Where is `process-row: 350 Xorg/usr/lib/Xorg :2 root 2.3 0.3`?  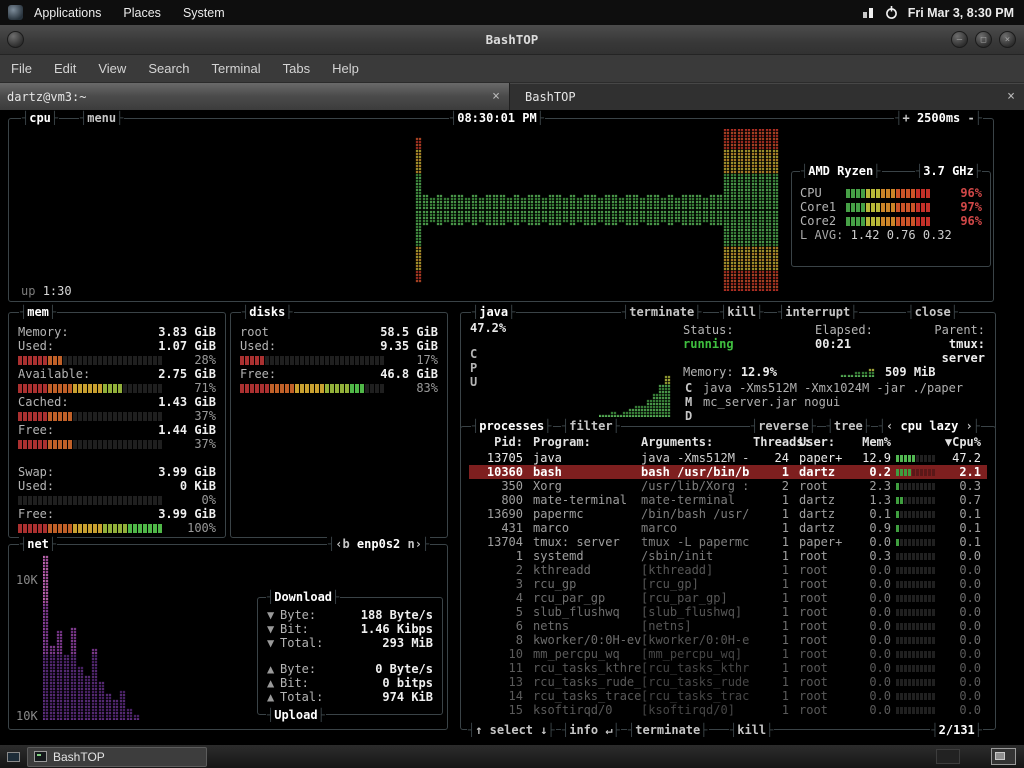
process-row: 350 Xorg/usr/lib/Xorg :2 root 2.3 0.3 is located at coordinates (728, 486).